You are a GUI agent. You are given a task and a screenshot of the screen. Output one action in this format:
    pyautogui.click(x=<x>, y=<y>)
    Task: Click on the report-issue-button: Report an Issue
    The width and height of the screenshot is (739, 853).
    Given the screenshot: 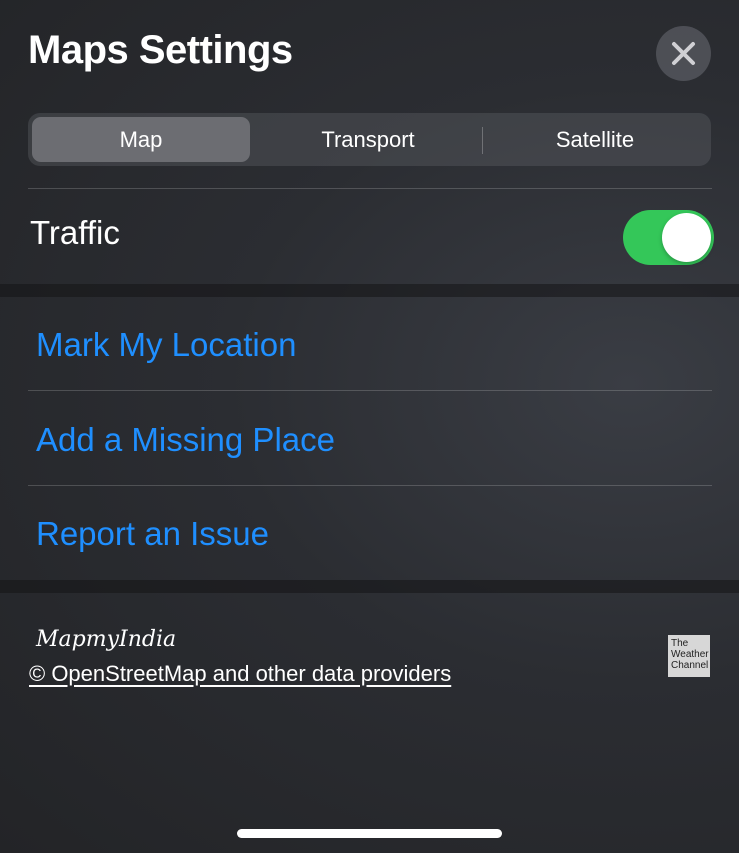 What is the action you would take?
    pyautogui.click(x=152, y=534)
    